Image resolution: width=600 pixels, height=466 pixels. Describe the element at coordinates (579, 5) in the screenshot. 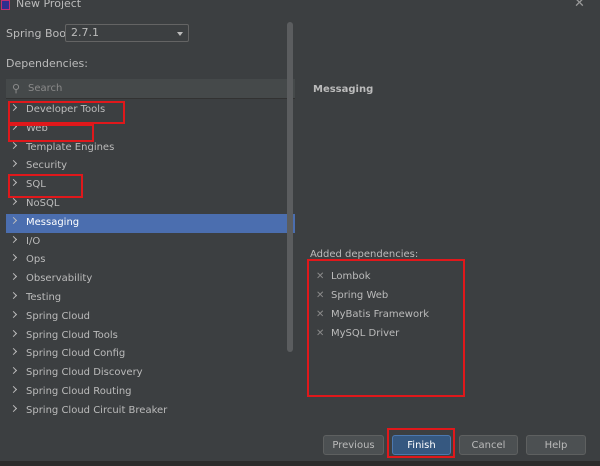

I see `close-icon: ✕` at that location.